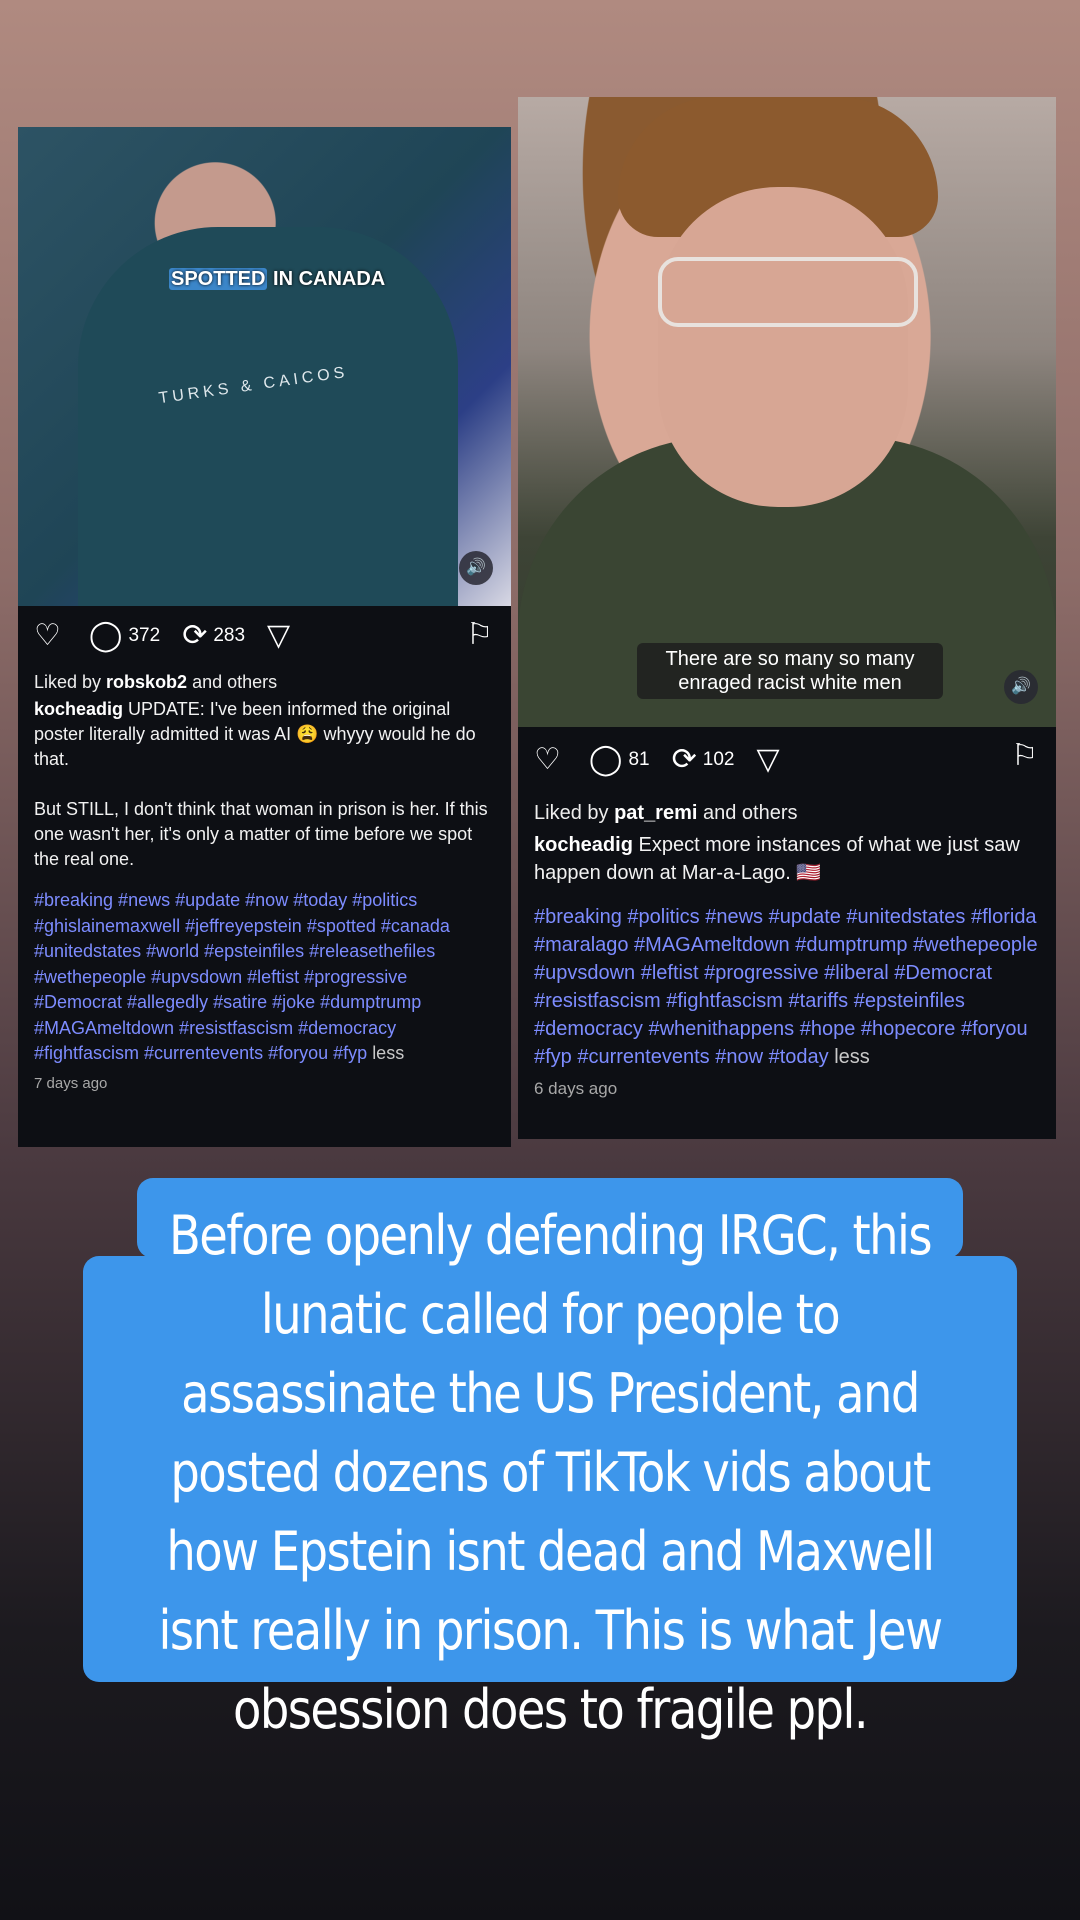 Image resolution: width=1080 pixels, height=1920 pixels. I want to click on comment-count: 372, so click(144, 635).